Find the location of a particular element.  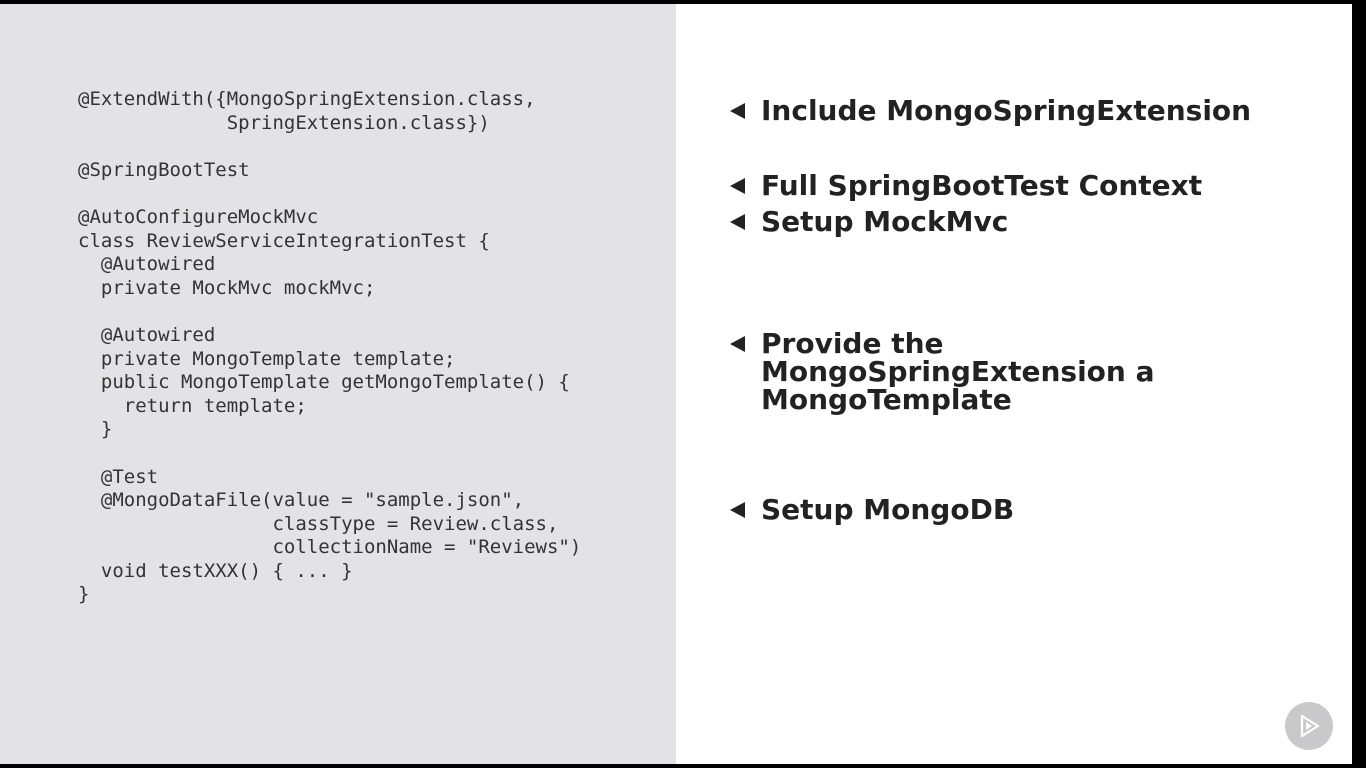

code-line: return template; is located at coordinates (192, 405).